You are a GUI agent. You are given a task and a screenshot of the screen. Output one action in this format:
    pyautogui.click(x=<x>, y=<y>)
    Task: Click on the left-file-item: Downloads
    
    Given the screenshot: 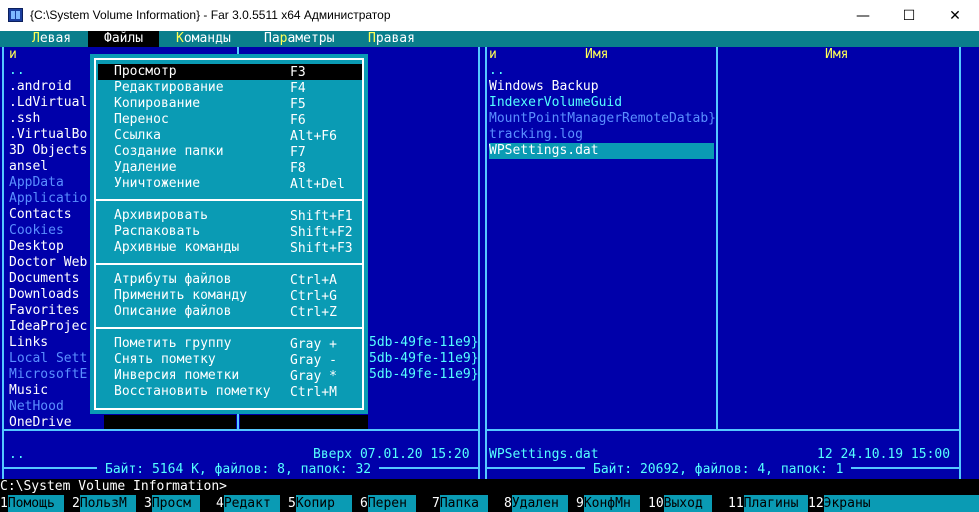 What is the action you would take?
    pyautogui.click(x=44, y=295)
    